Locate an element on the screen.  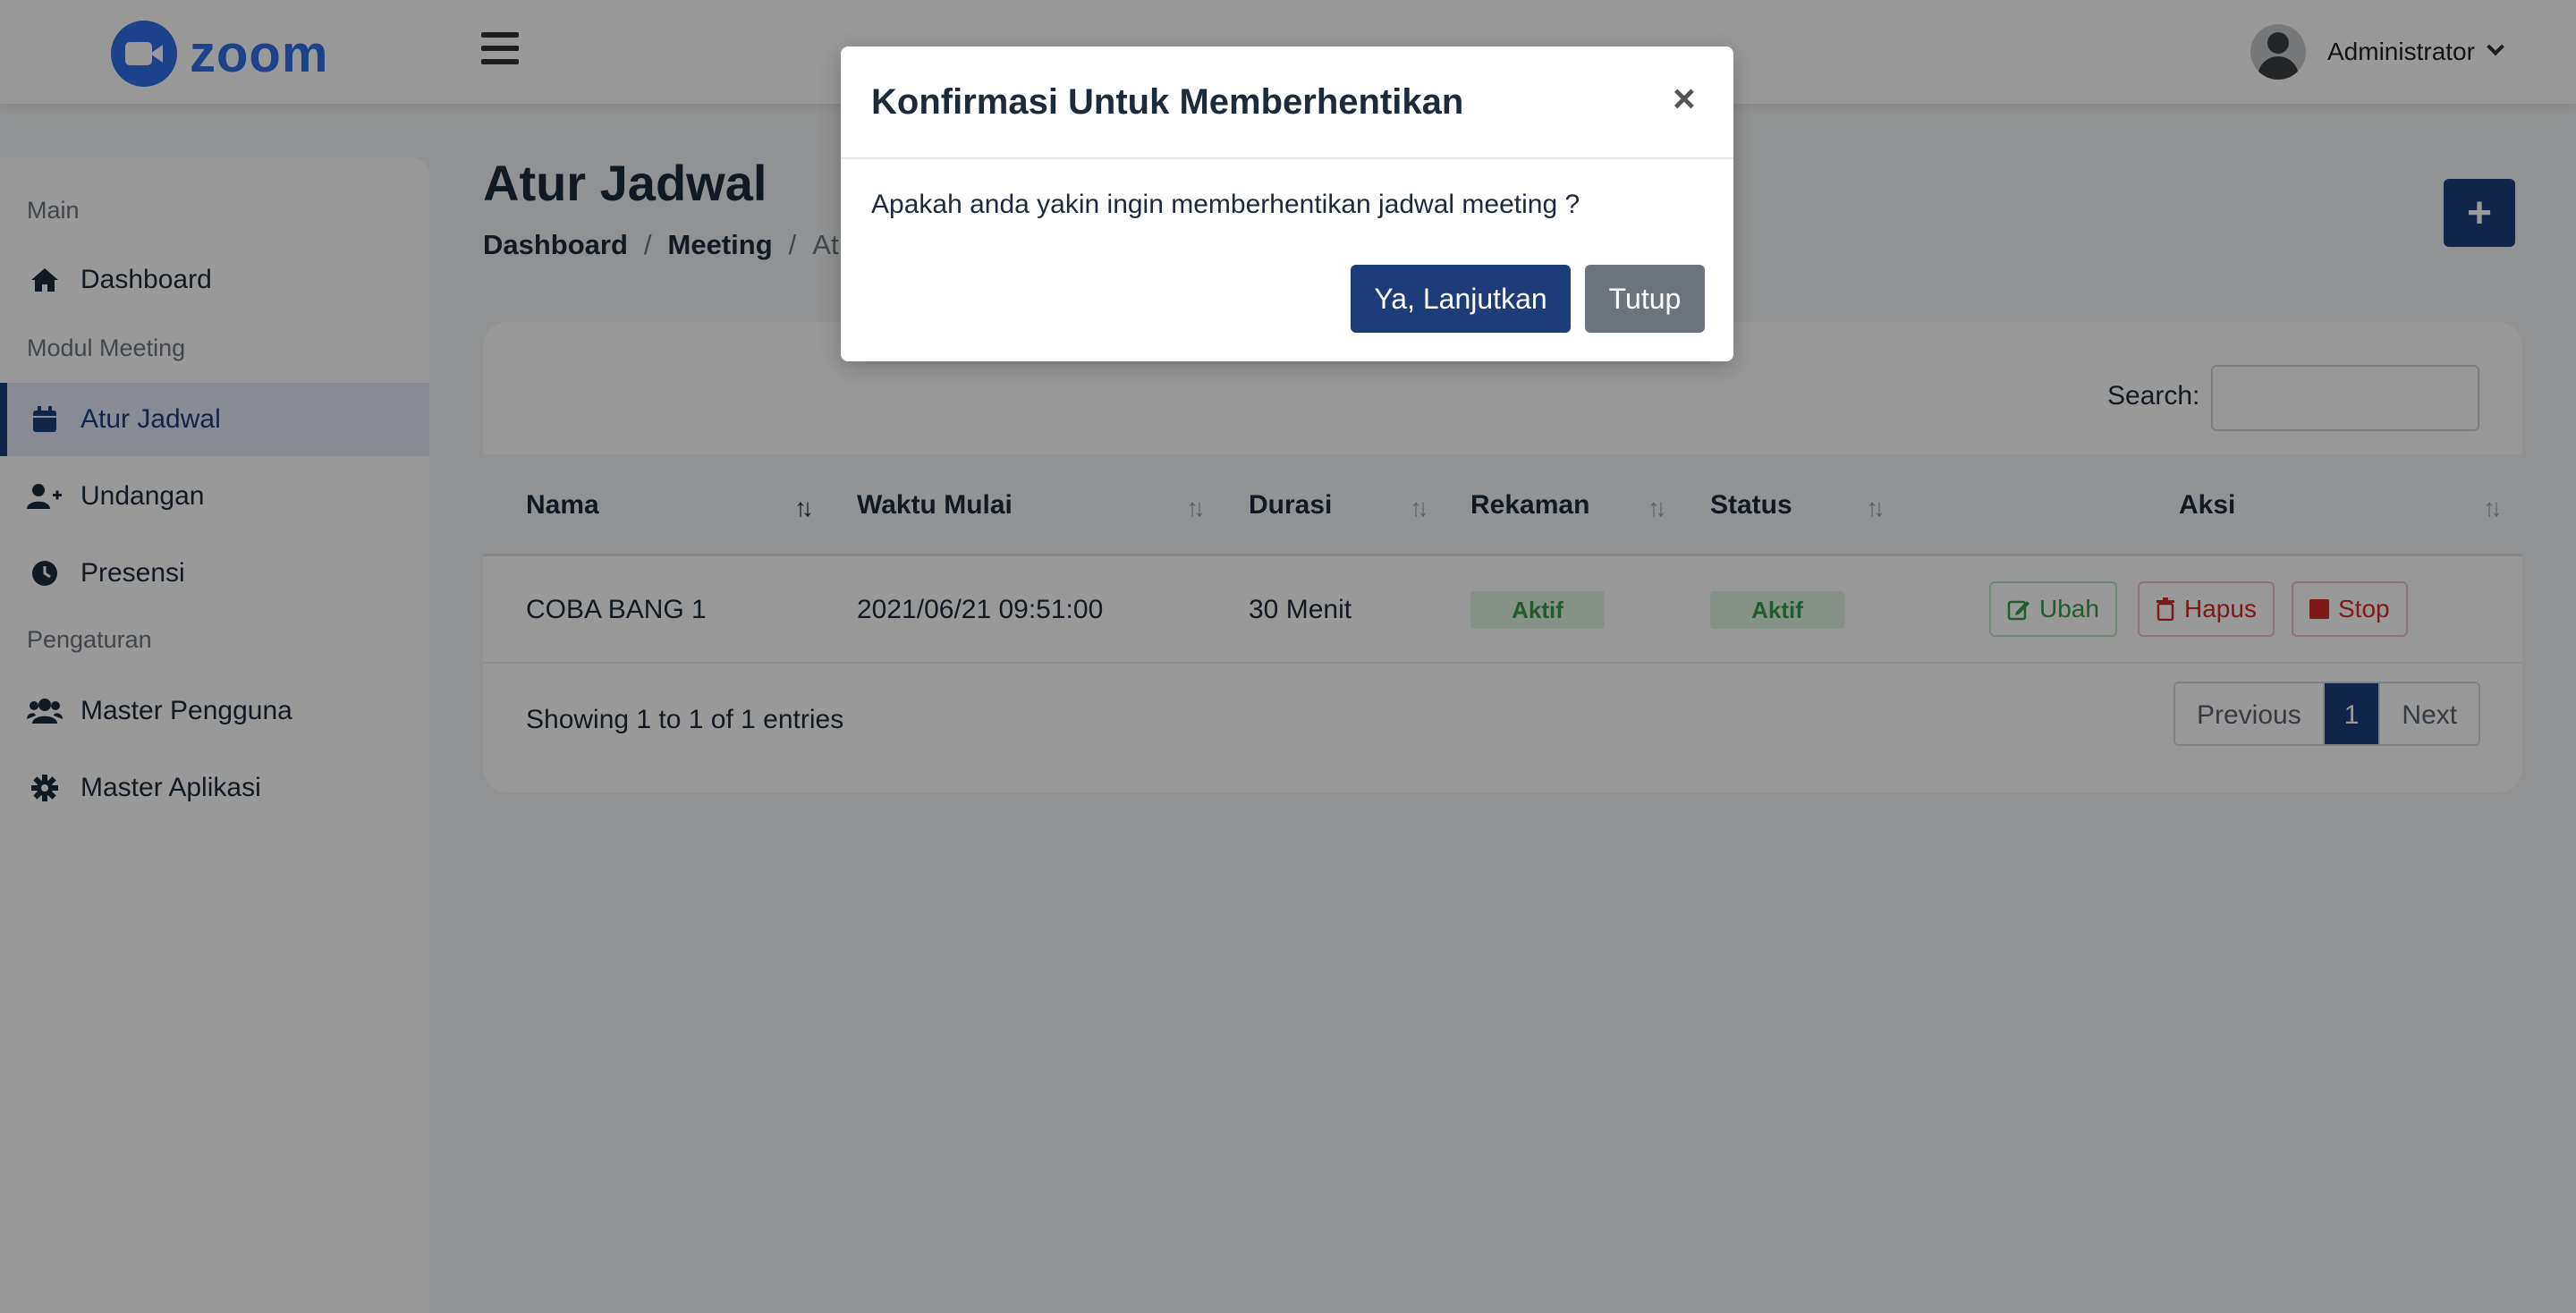
confirm-button: Ya, Lanjutkan is located at coordinates (1461, 299).